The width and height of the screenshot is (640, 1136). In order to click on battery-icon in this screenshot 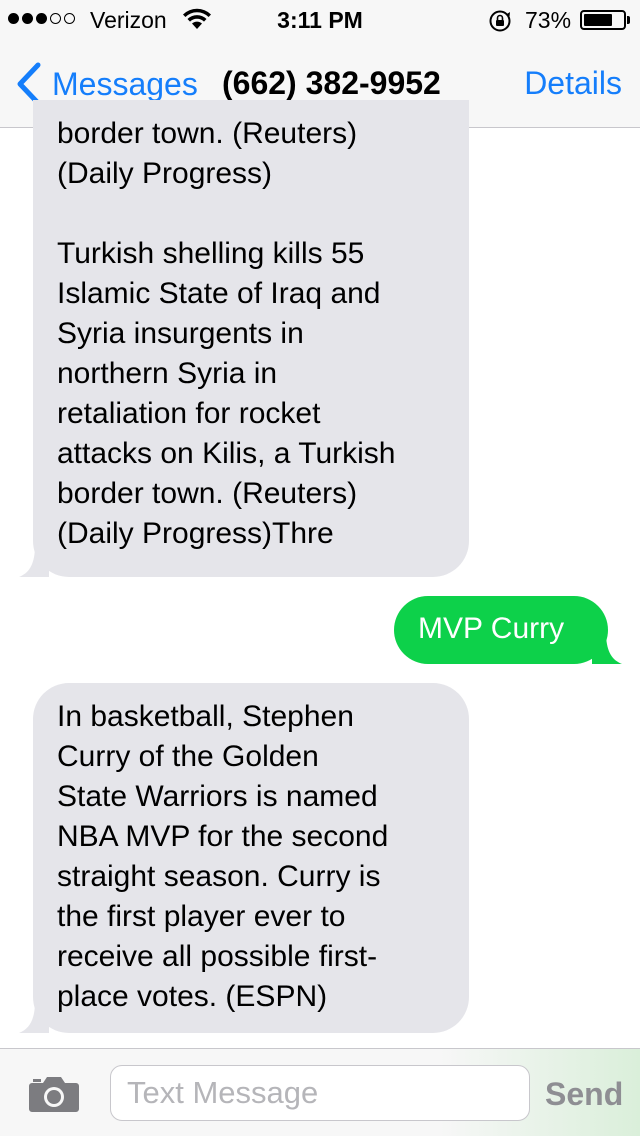, I will do `click(603, 20)`.